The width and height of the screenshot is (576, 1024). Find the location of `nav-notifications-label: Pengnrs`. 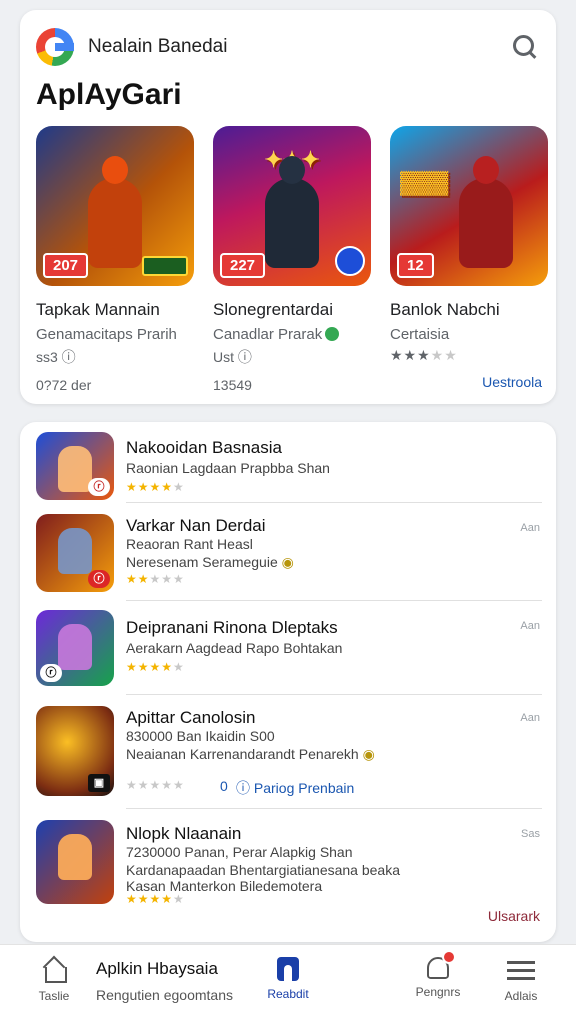

nav-notifications-label: Pengnrs is located at coordinates (438, 992).